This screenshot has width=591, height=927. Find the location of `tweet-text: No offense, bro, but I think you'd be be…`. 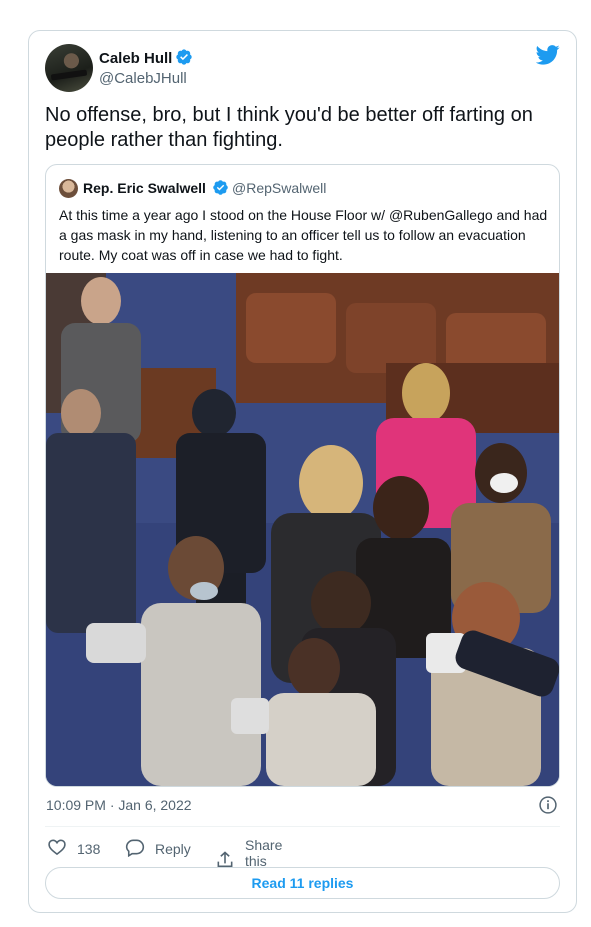

tweet-text: No offense, bro, but I think you'd be be… is located at coordinates (289, 127).